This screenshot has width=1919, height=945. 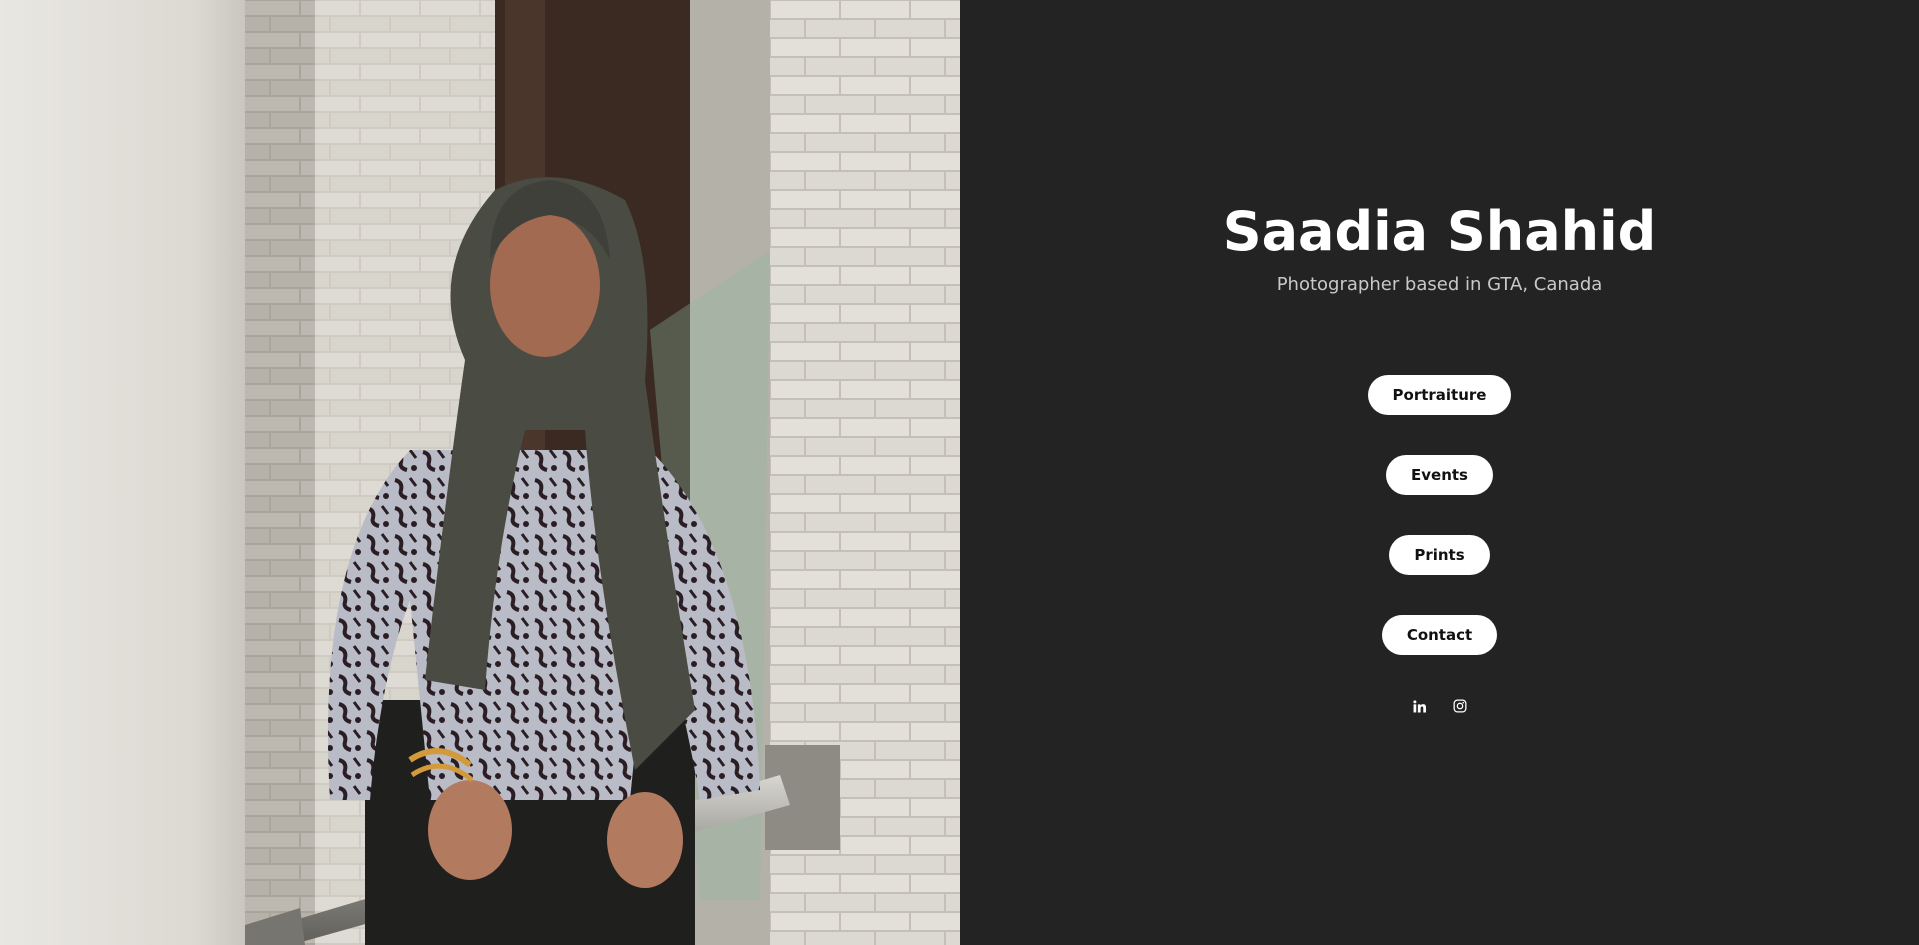 I want to click on instagram-icon, so click(x=1459, y=706).